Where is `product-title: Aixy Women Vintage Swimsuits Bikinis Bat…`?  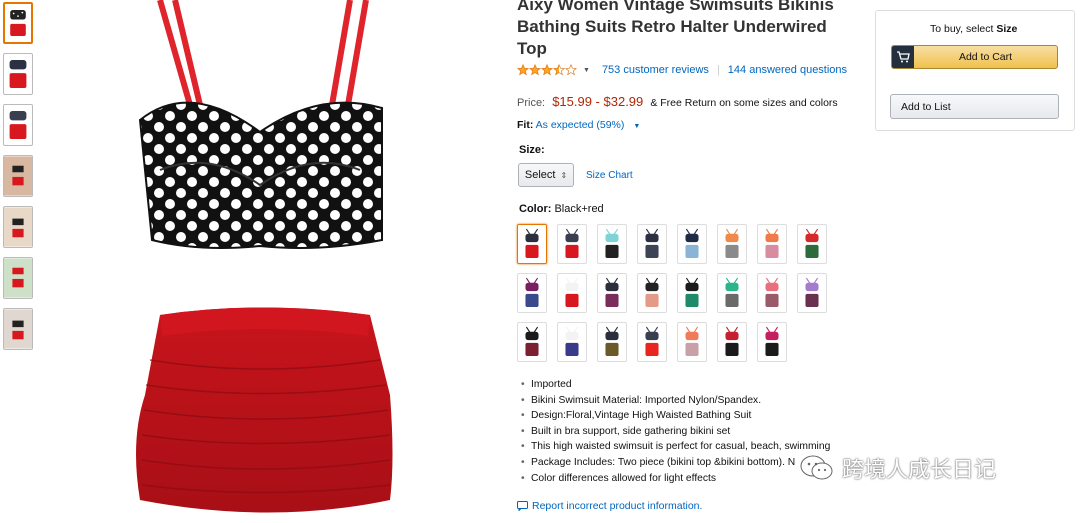 product-title: Aixy Women Vintage Swimsuits Bikinis Bat… is located at coordinates (675, 29).